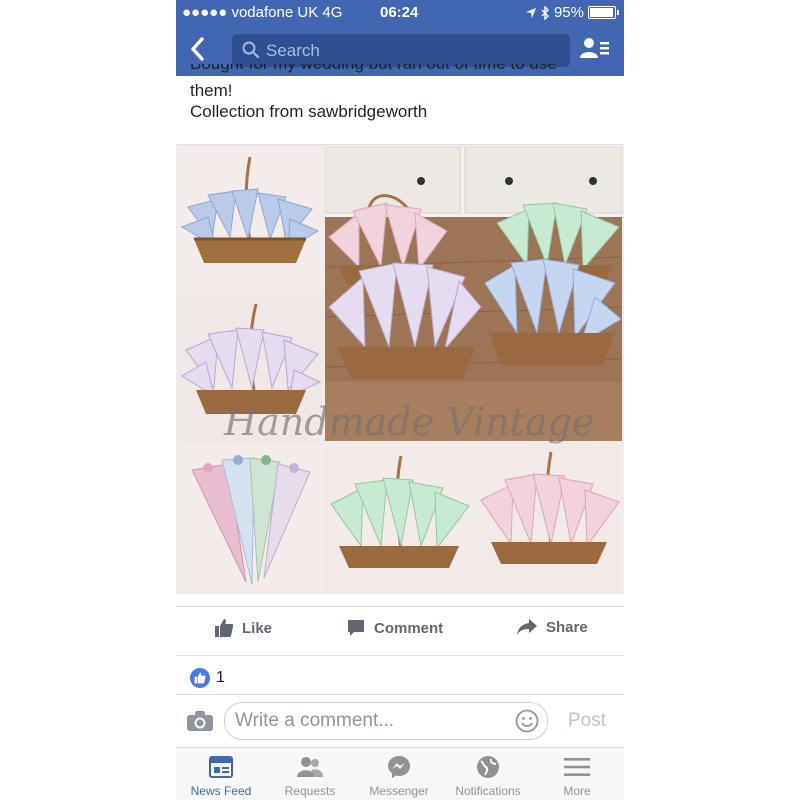 Image resolution: width=800 pixels, height=800 pixels. What do you see at coordinates (221, 767) in the screenshot?
I see `news-feed-icon` at bounding box center [221, 767].